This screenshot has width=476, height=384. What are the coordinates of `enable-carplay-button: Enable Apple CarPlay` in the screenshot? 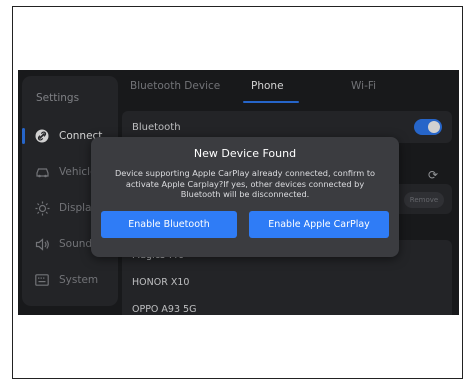 It's located at (319, 224).